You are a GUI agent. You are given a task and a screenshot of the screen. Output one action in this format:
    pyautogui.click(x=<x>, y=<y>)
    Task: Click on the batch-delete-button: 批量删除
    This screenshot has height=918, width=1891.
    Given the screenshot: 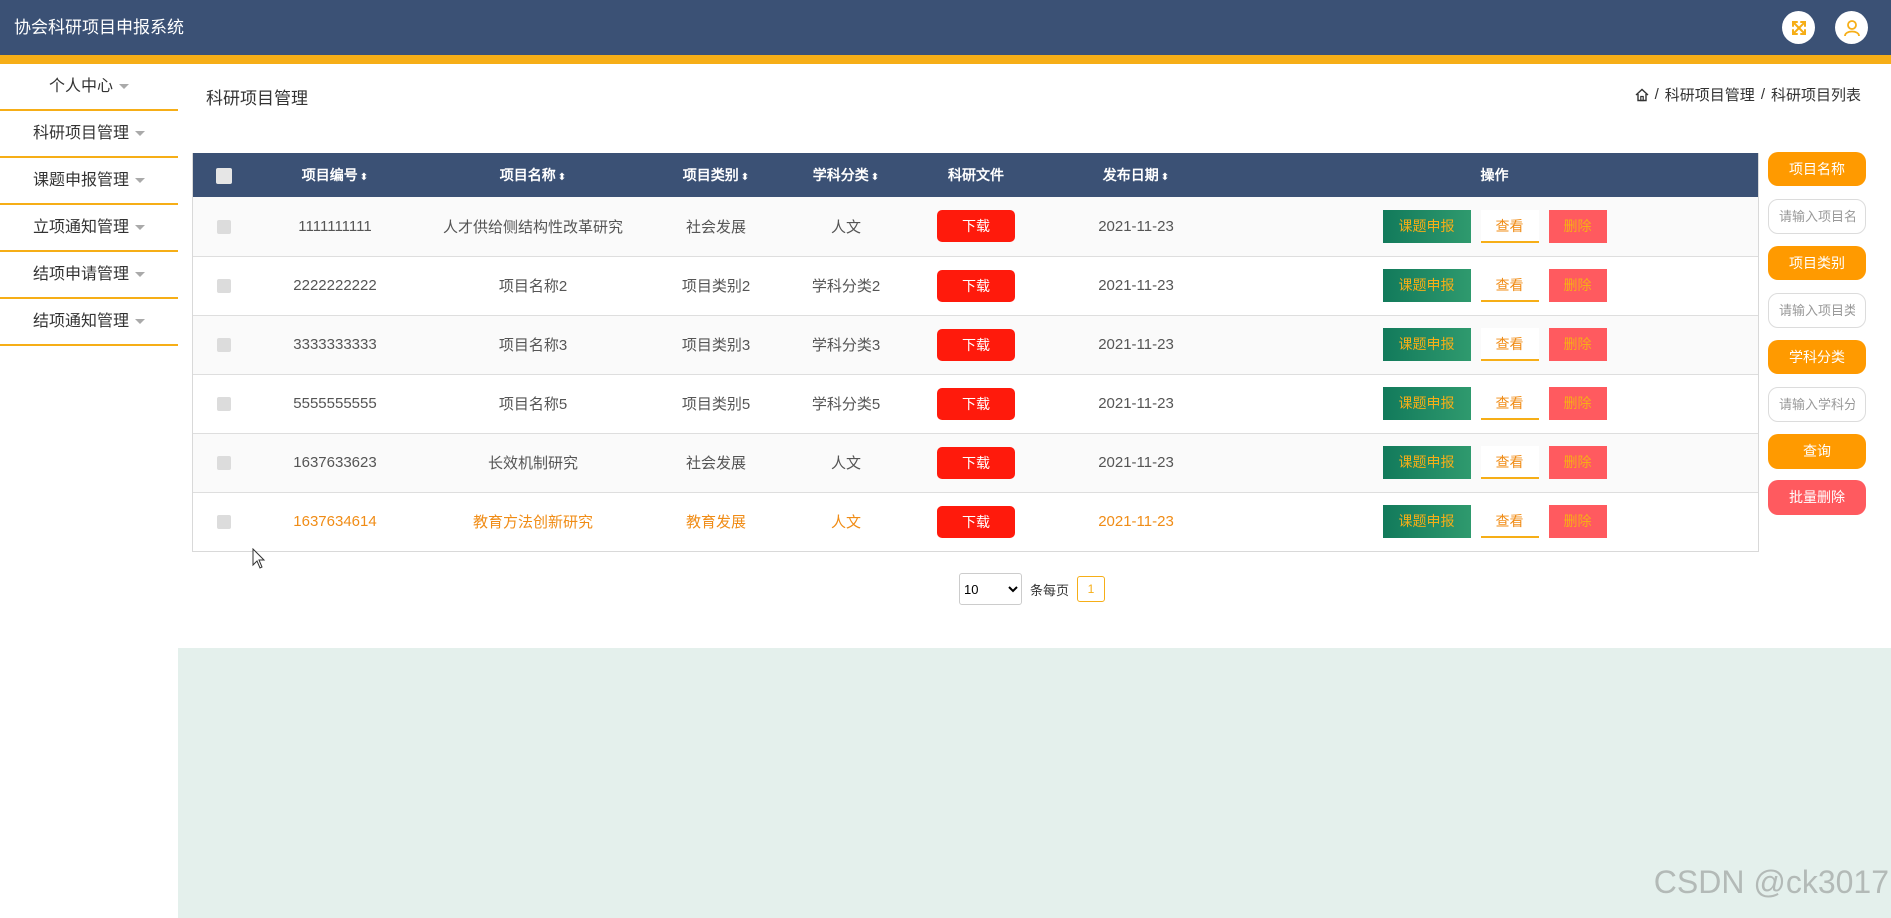 What is the action you would take?
    pyautogui.click(x=1817, y=497)
    